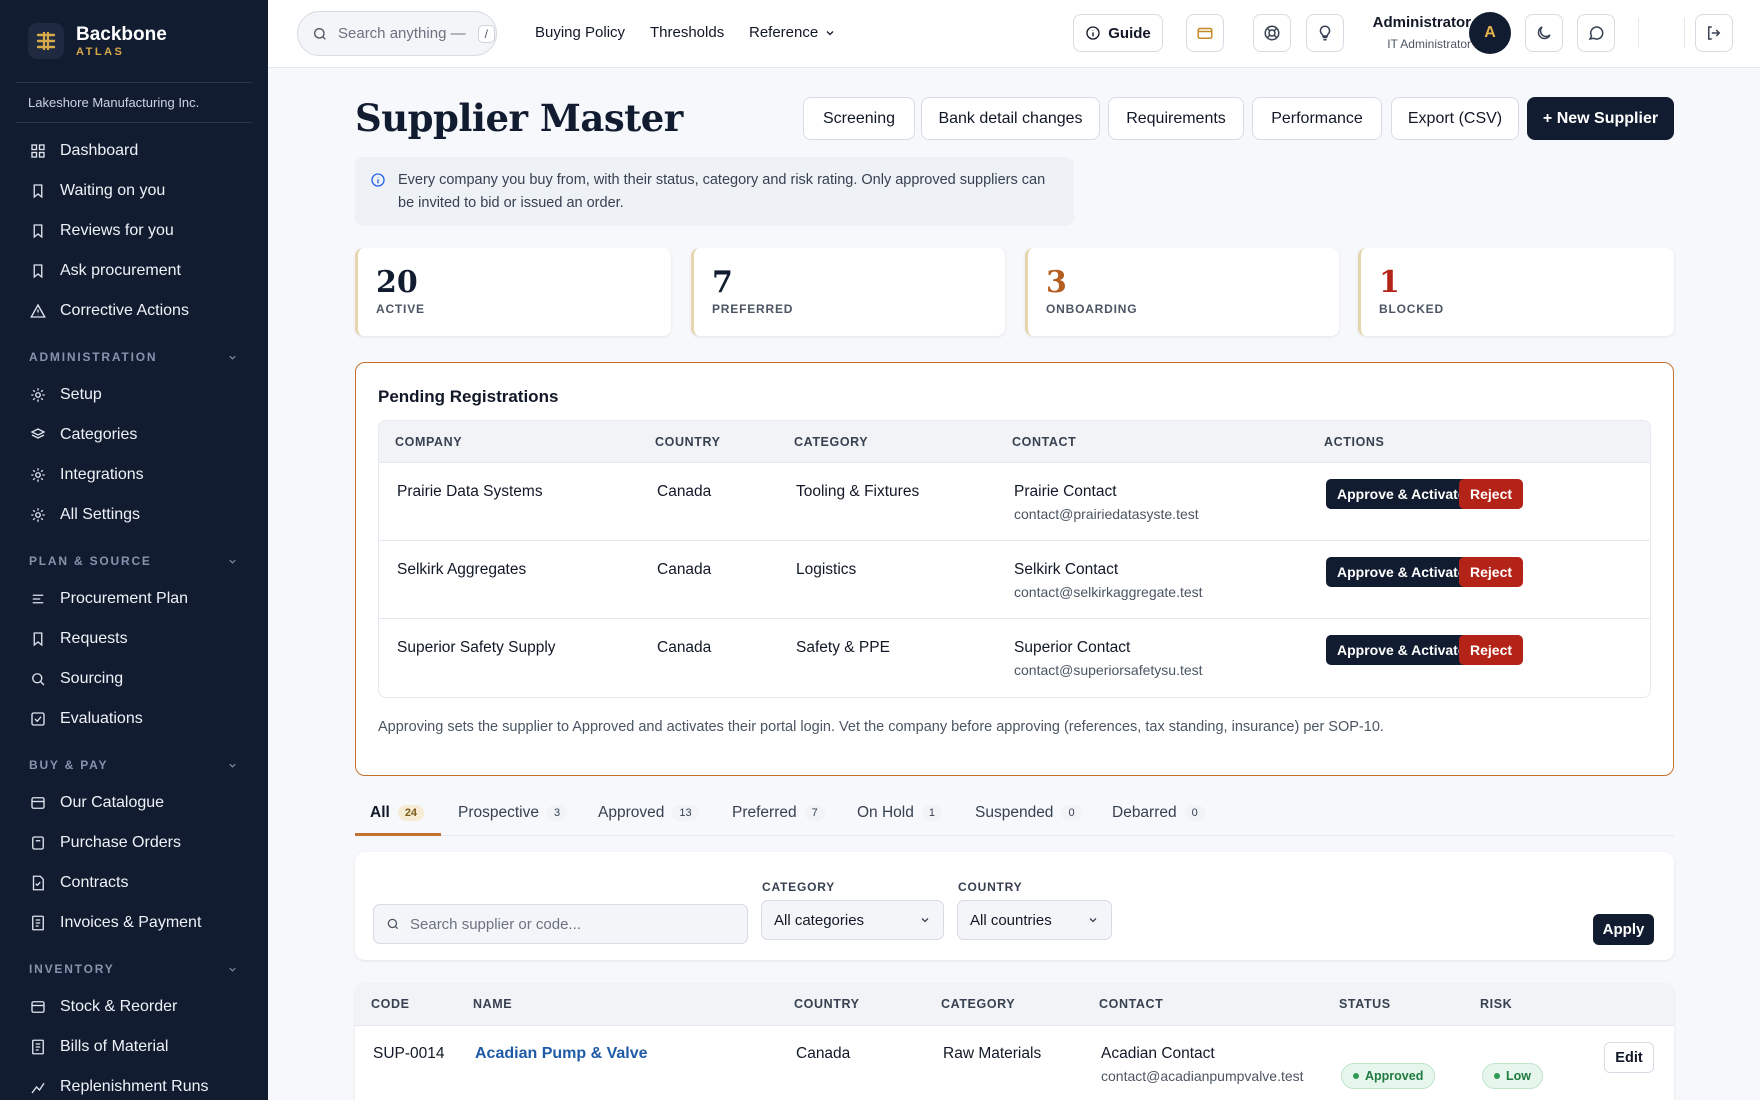 Image resolution: width=1760 pixels, height=1100 pixels. I want to click on link-buying-policy: Buying Policy, so click(580, 32).